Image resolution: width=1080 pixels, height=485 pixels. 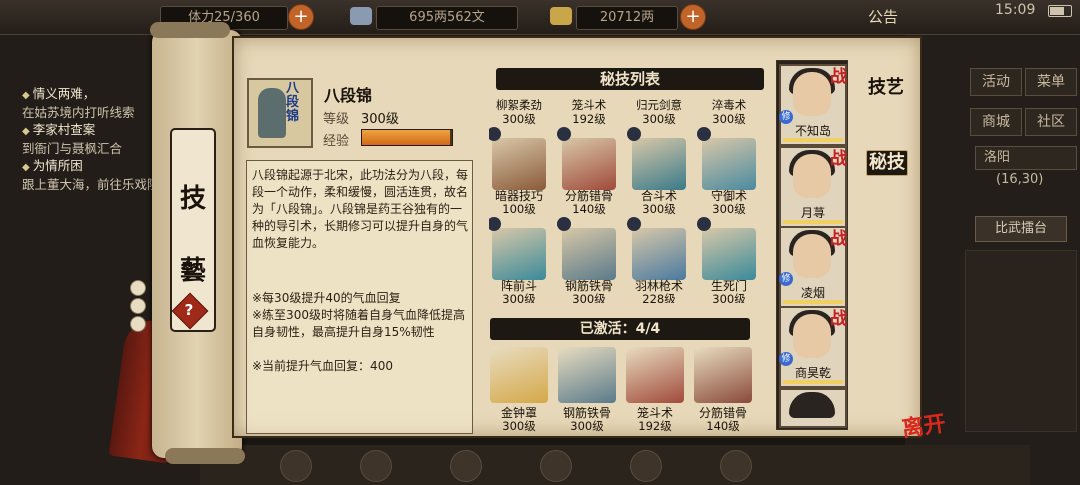 I want to click on skill-cell-partial: 归元剑意 300级, so click(x=659, y=112).